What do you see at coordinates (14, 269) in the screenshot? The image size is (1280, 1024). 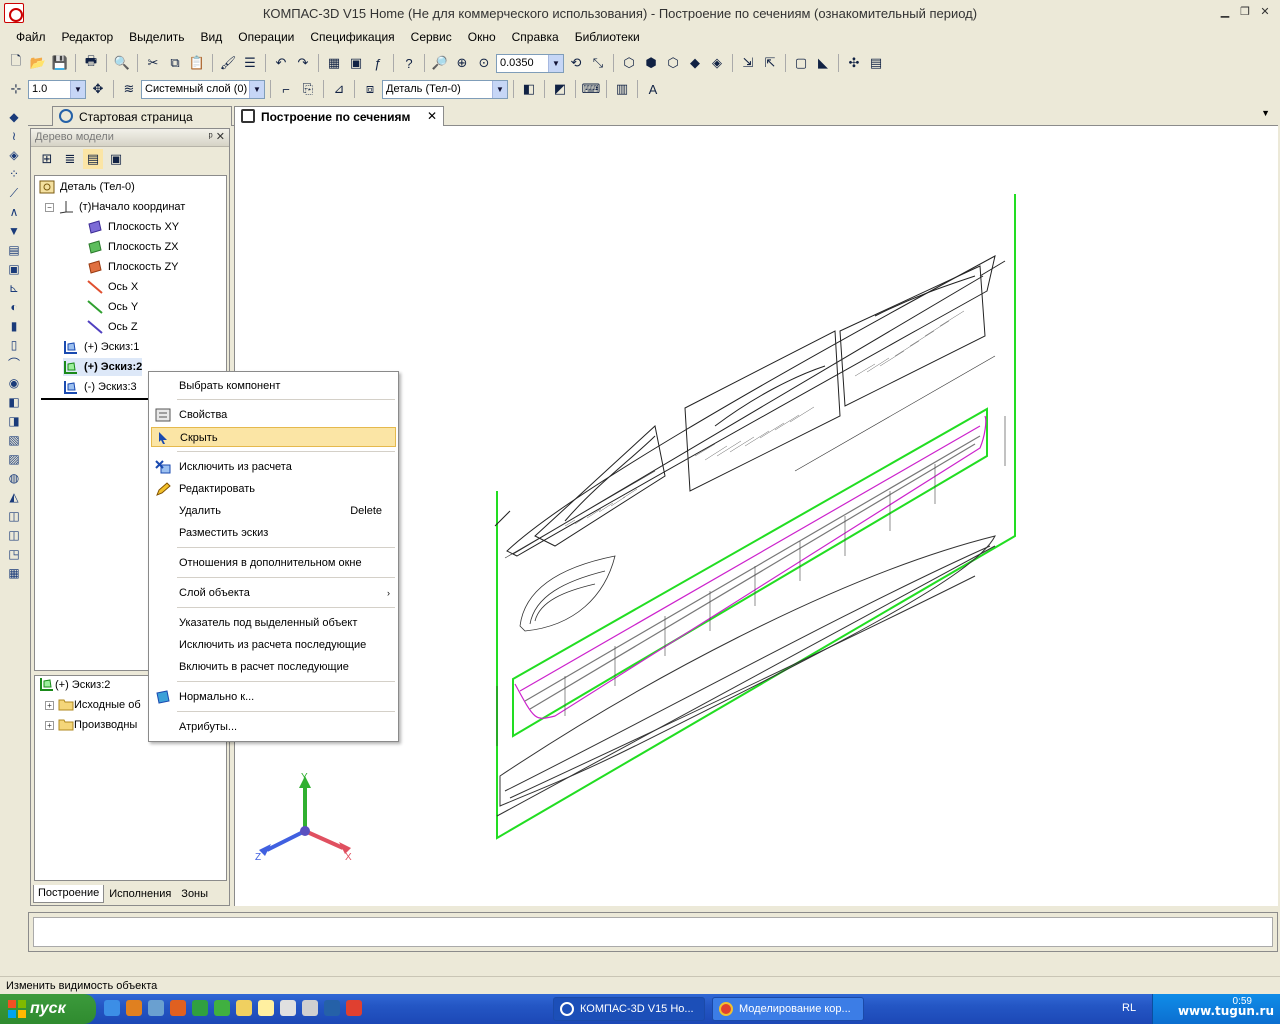 I see `report-icon: ▣` at bounding box center [14, 269].